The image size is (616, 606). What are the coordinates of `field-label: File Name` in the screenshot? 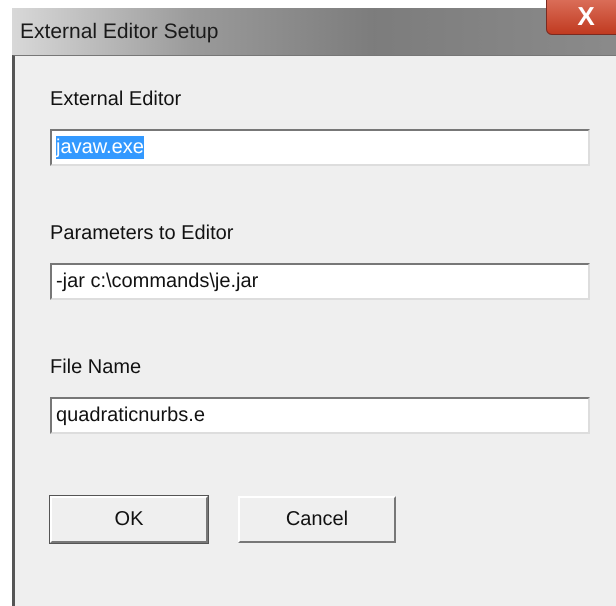 It's located at (96, 368).